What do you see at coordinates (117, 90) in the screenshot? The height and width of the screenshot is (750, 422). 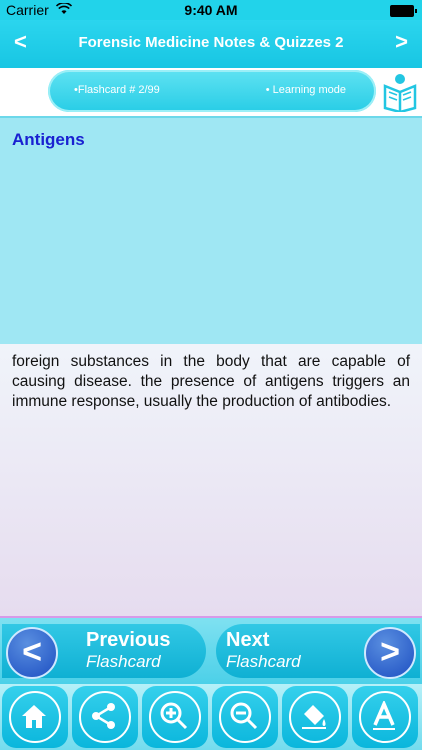 I see `flashcard-counter: •Flashcard # 2/99` at bounding box center [117, 90].